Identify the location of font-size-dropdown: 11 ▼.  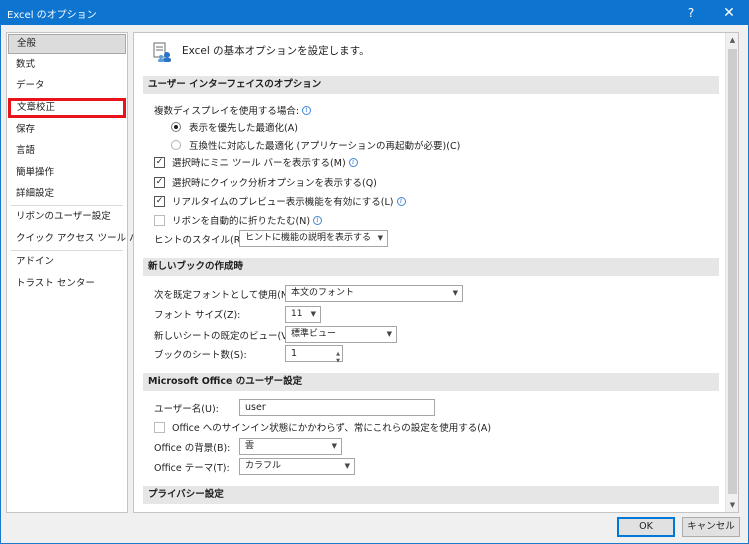
(303, 314).